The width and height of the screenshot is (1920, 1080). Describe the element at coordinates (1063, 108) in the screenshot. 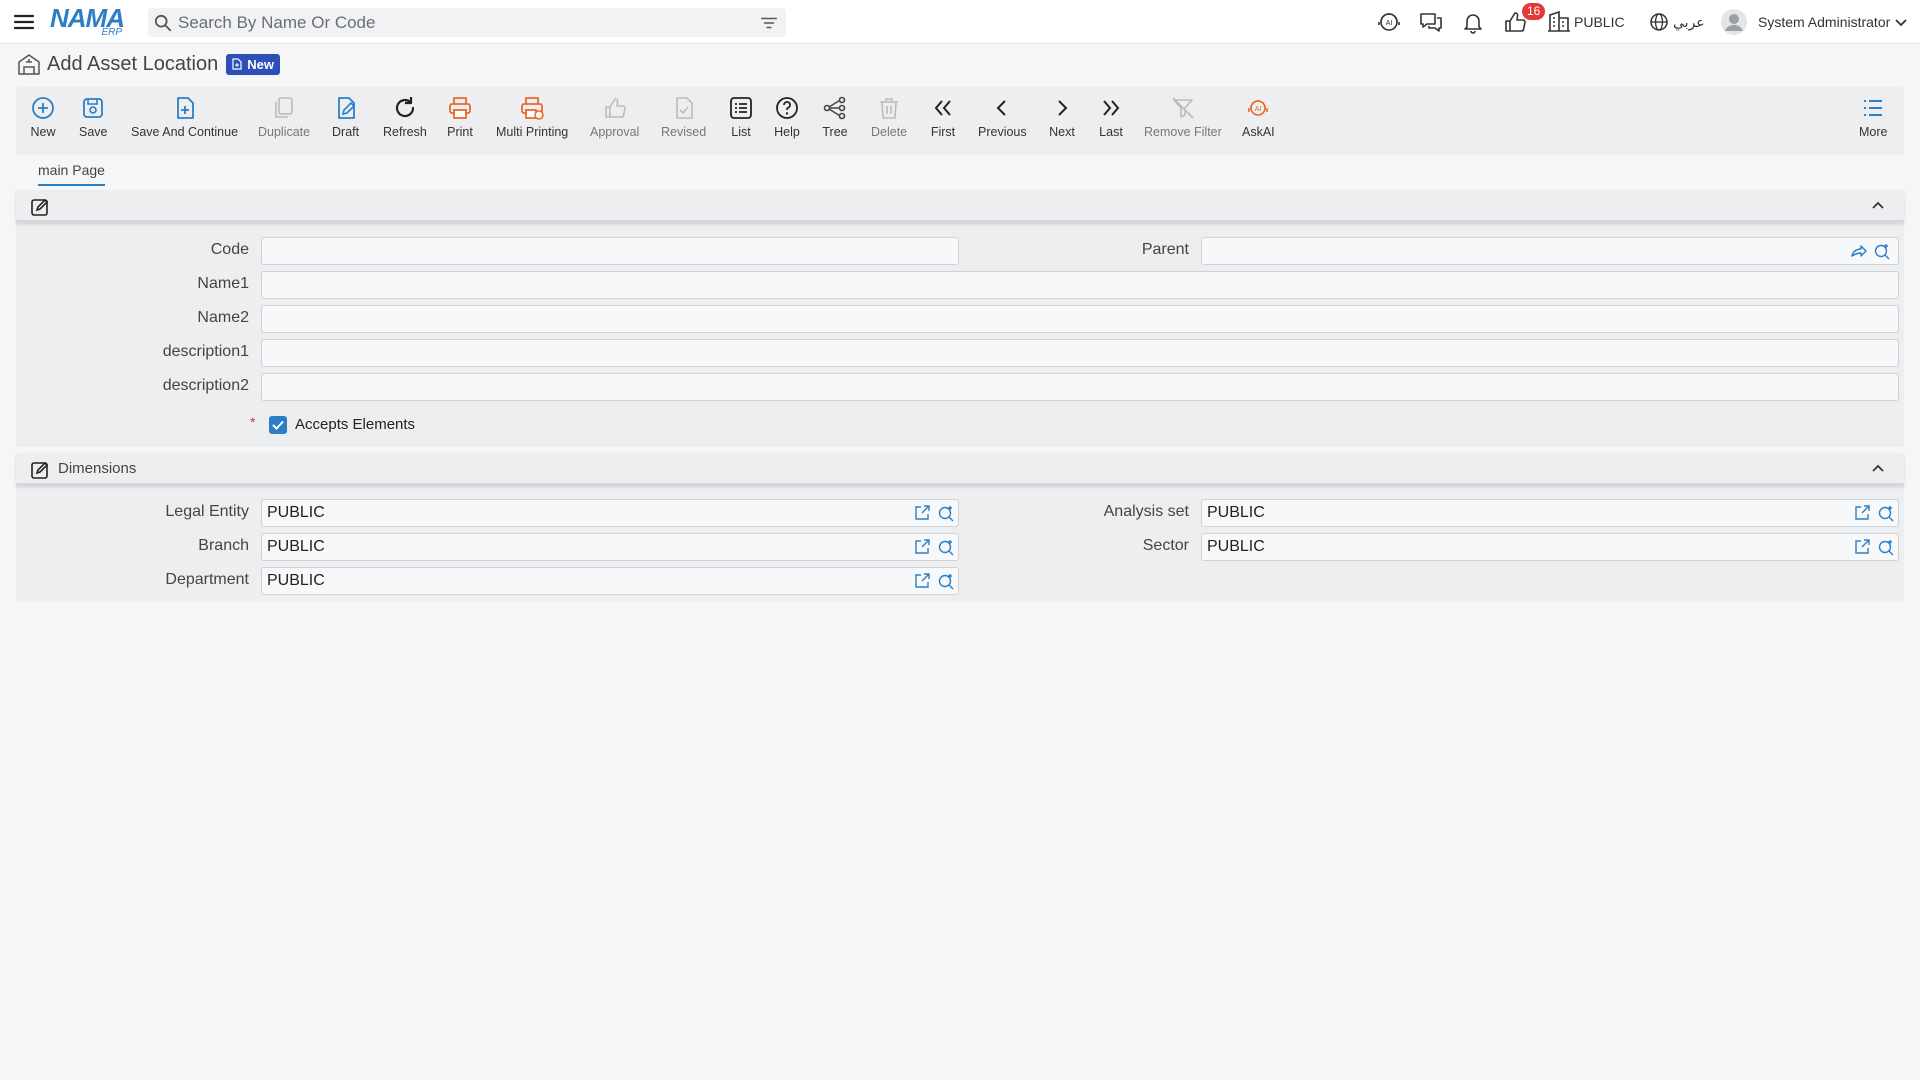

I see `chevron-right-icon` at that location.